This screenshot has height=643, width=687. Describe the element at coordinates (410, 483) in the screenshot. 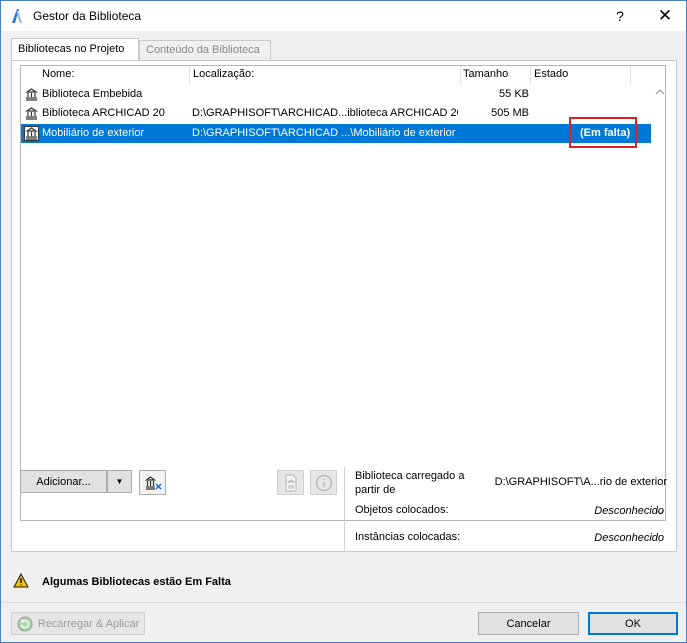

I see `loaded-from-label: Biblioteca carregado a partir de` at that location.